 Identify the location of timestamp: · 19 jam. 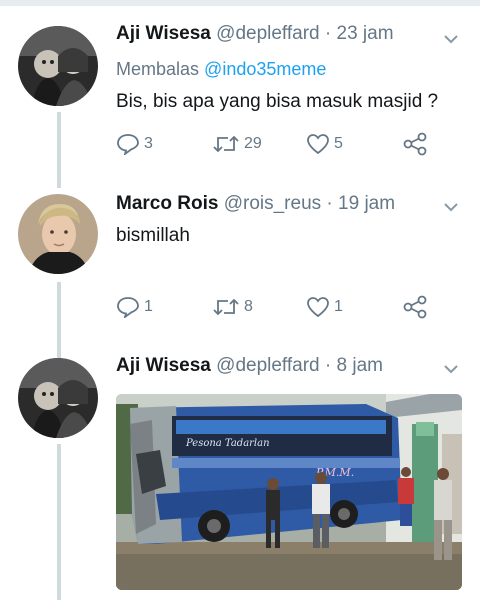
(360, 203).